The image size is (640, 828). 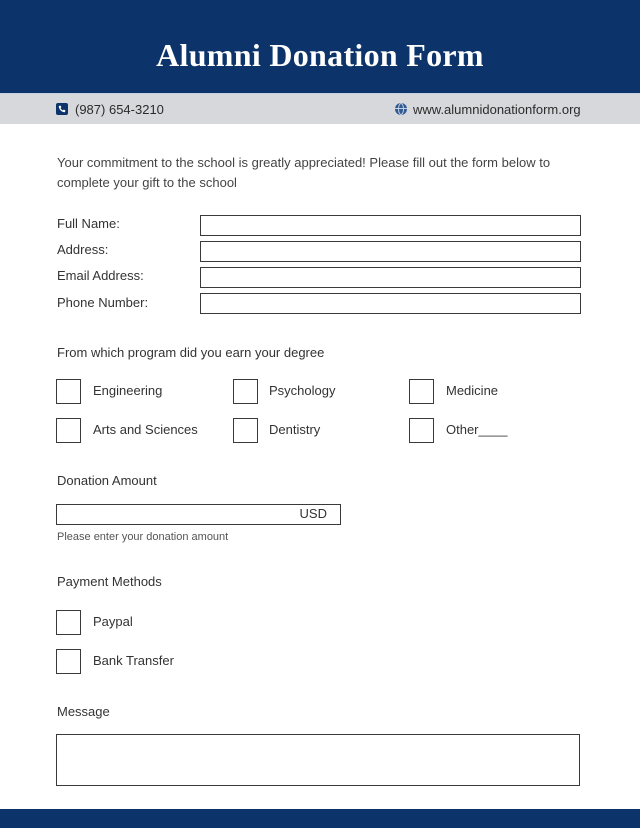 What do you see at coordinates (62, 109) in the screenshot?
I see `phone-icon` at bounding box center [62, 109].